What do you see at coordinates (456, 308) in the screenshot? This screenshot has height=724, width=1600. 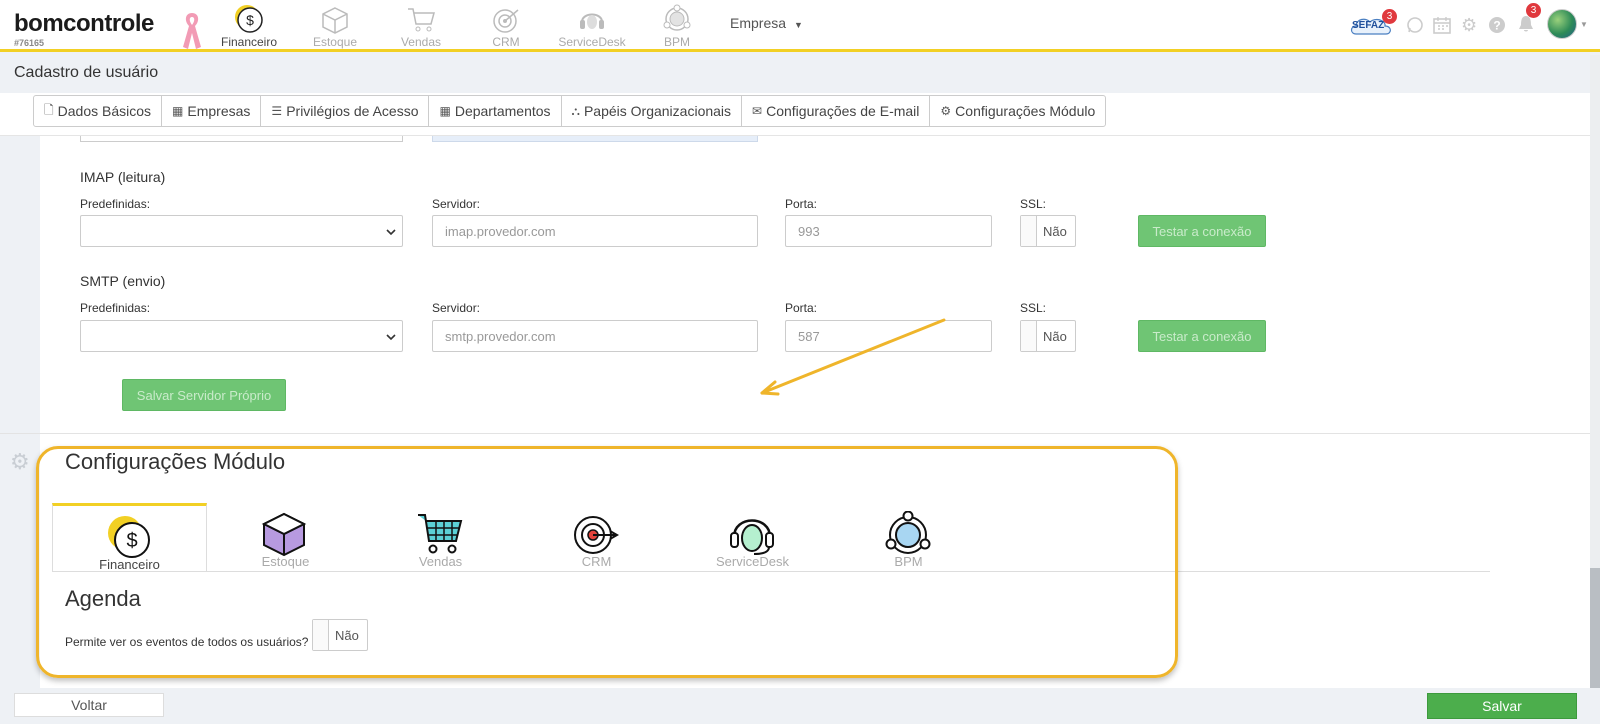 I see `smtp-server-label: Servidor:` at bounding box center [456, 308].